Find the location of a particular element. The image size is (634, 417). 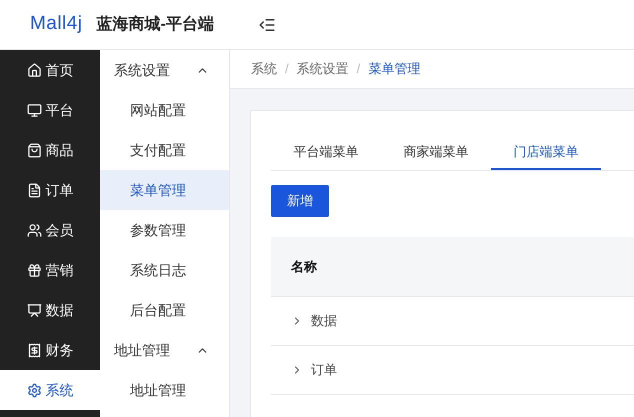

document-icon is located at coordinates (34, 190).